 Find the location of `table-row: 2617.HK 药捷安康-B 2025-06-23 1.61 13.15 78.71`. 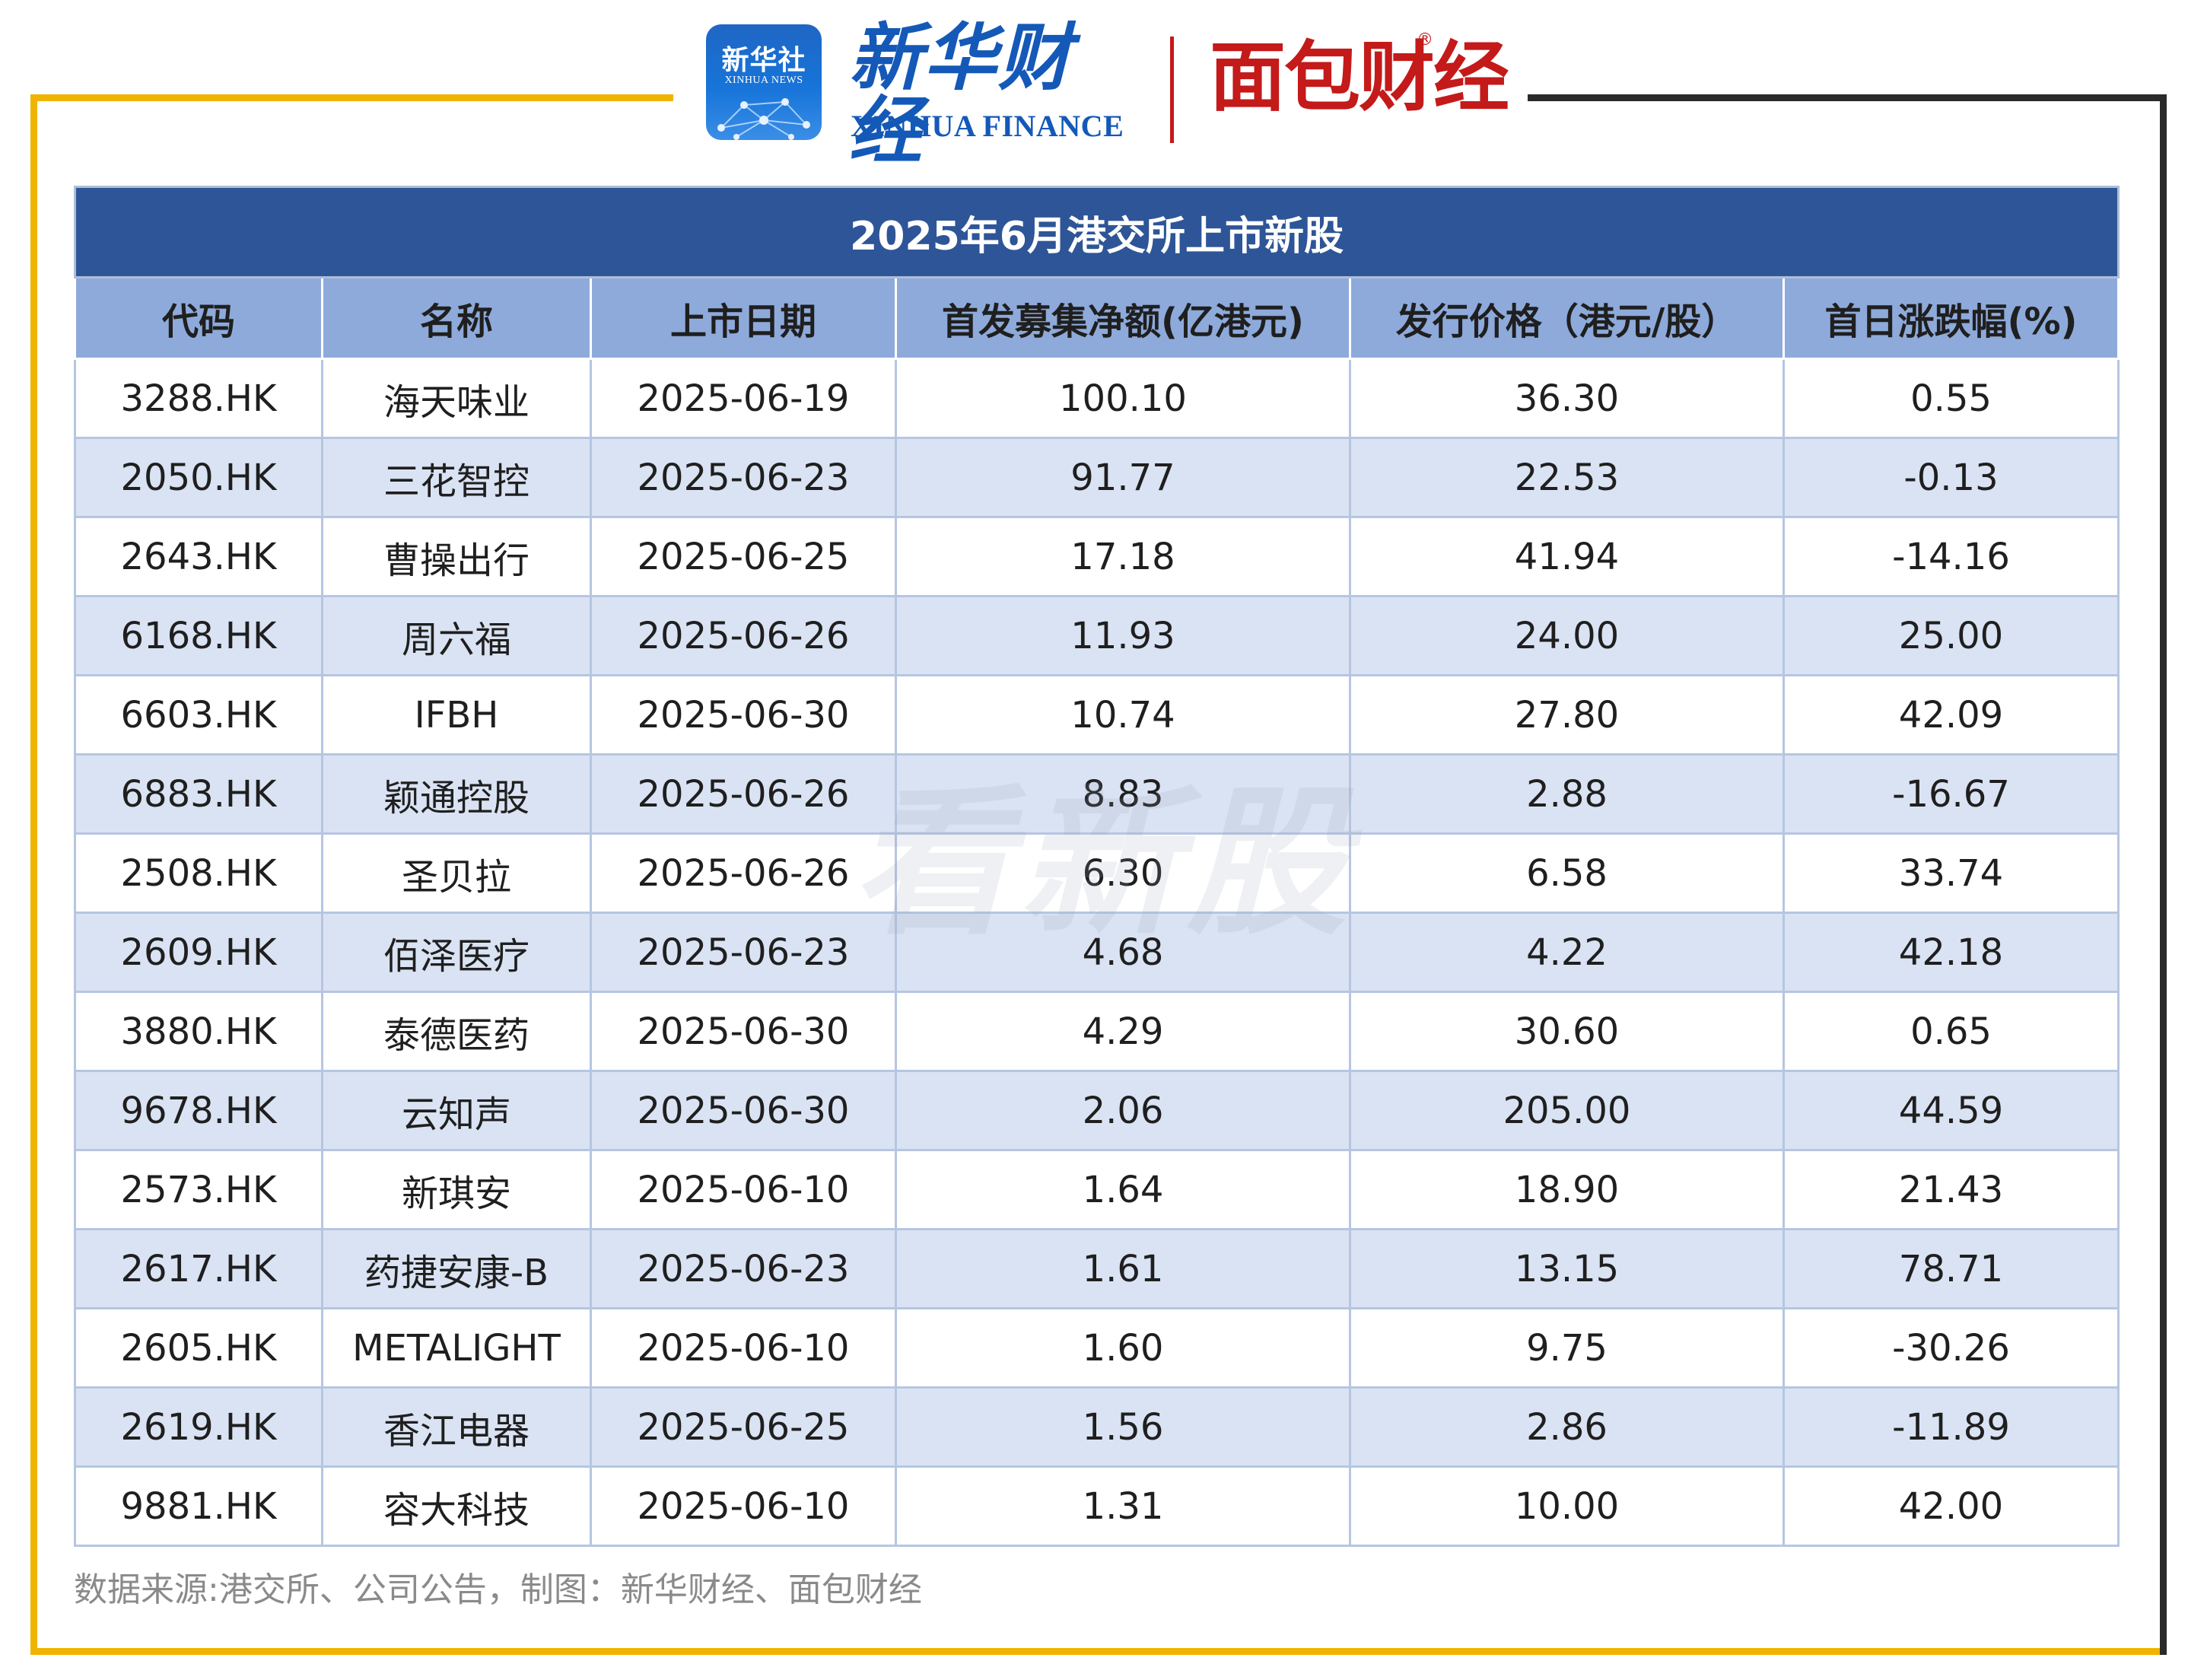

table-row: 2617.HK 药捷安康-B 2025-06-23 1.61 13.15 78.71 is located at coordinates (1097, 1268).